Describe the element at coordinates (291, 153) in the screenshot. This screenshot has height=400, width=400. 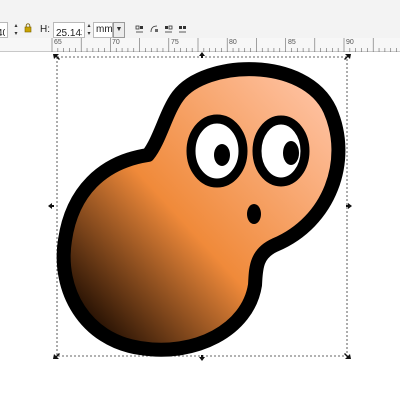
I see `right-pupil` at that location.